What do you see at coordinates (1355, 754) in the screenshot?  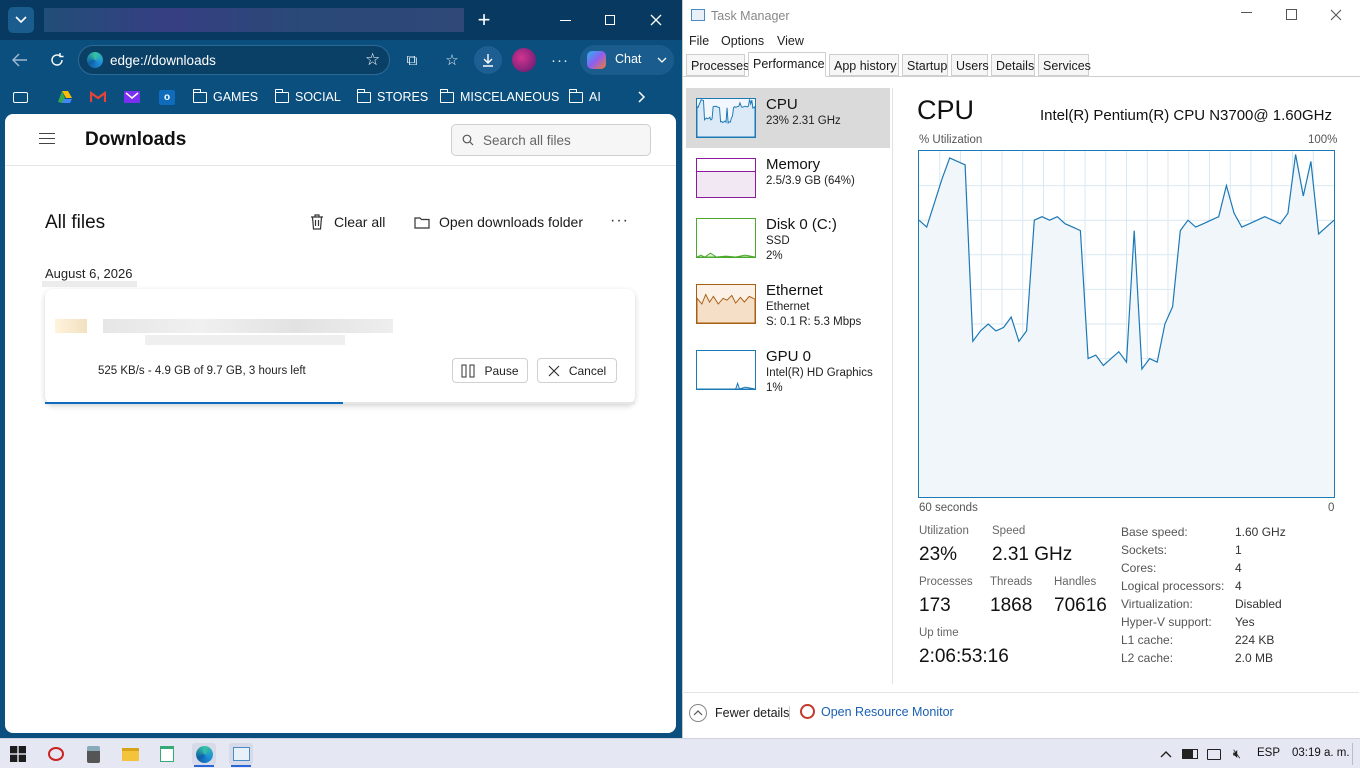 I see `show-desktop-button` at bounding box center [1355, 754].